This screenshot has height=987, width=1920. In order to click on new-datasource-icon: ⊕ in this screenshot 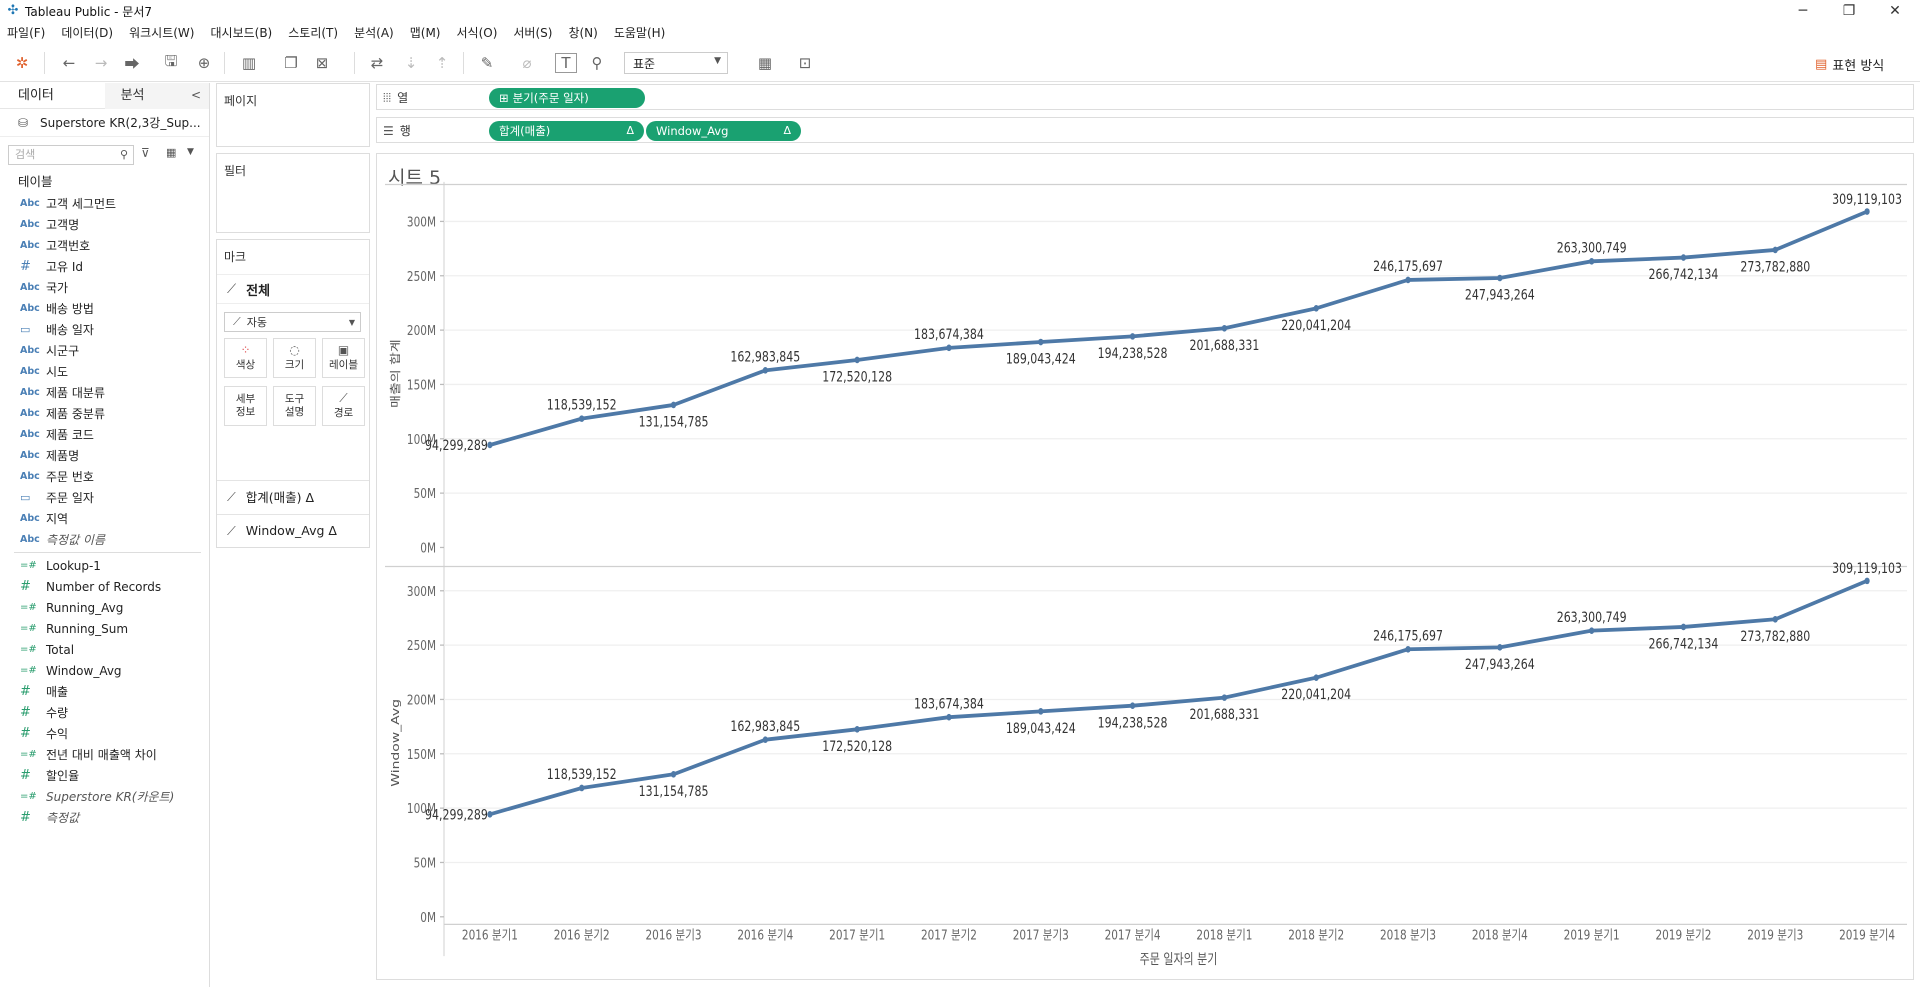, I will do `click(204, 63)`.